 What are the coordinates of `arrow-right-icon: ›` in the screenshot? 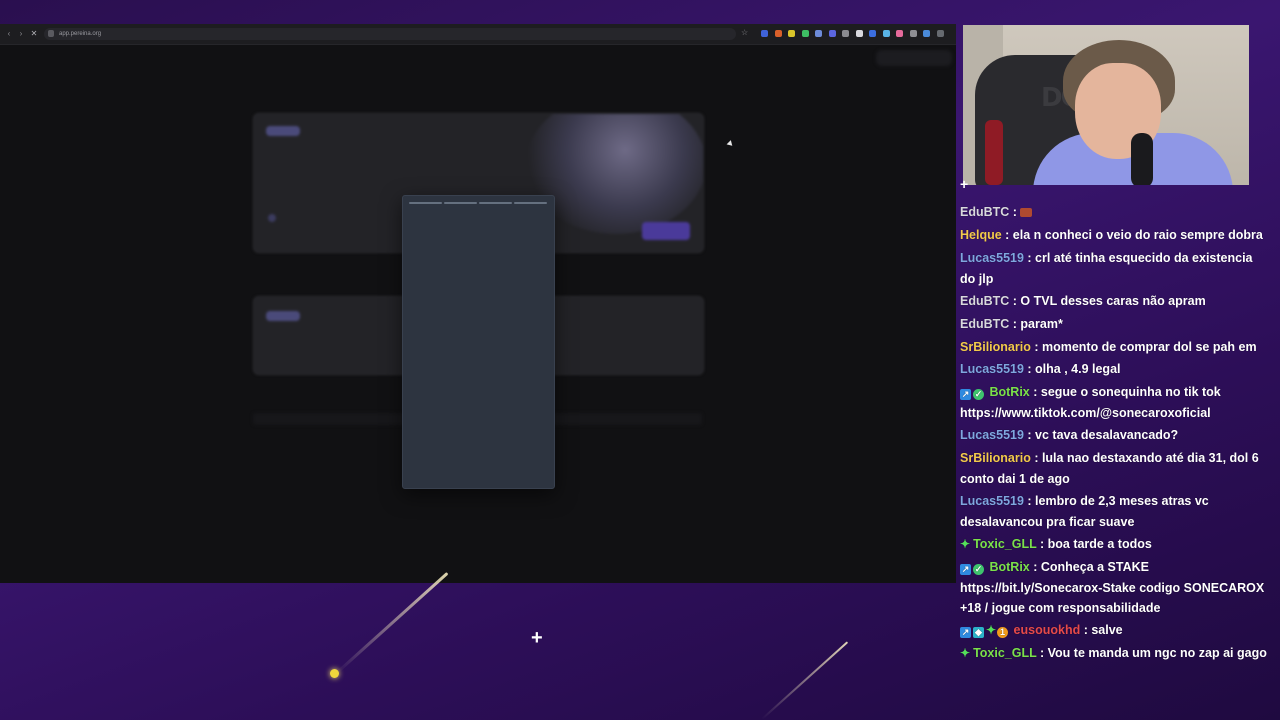 It's located at (21, 34).